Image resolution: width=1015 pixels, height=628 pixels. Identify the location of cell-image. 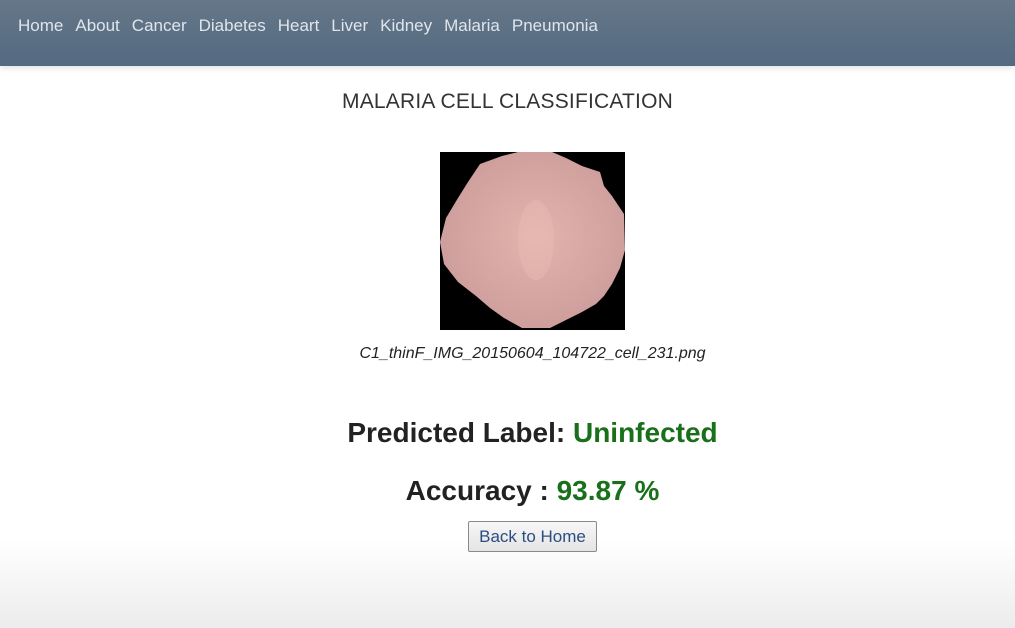
(532, 241).